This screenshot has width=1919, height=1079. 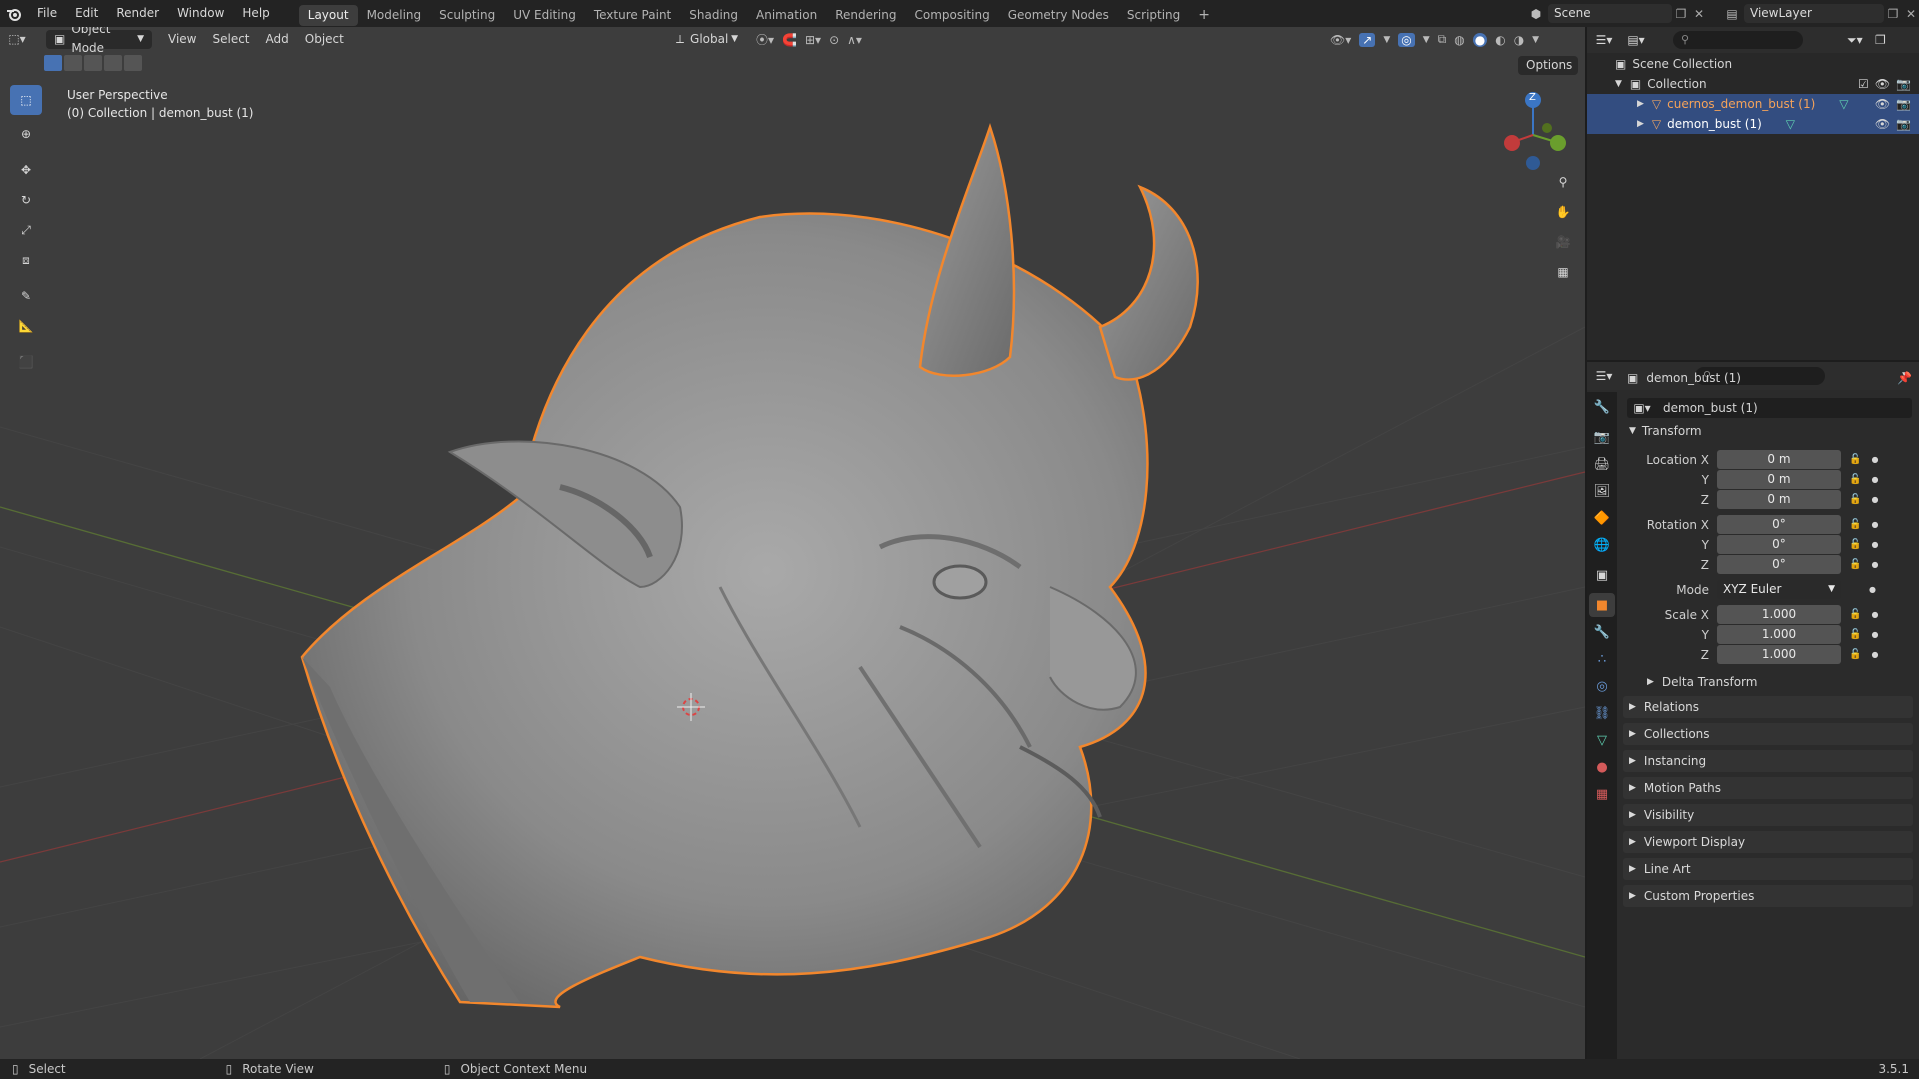 I want to click on menu-file: File, so click(x=47, y=13).